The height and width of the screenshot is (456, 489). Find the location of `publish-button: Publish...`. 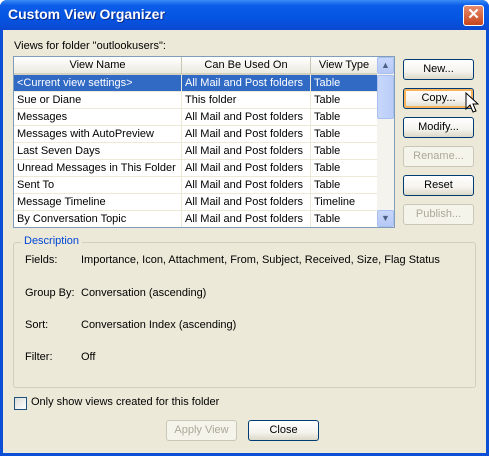

publish-button: Publish... is located at coordinates (438, 214).